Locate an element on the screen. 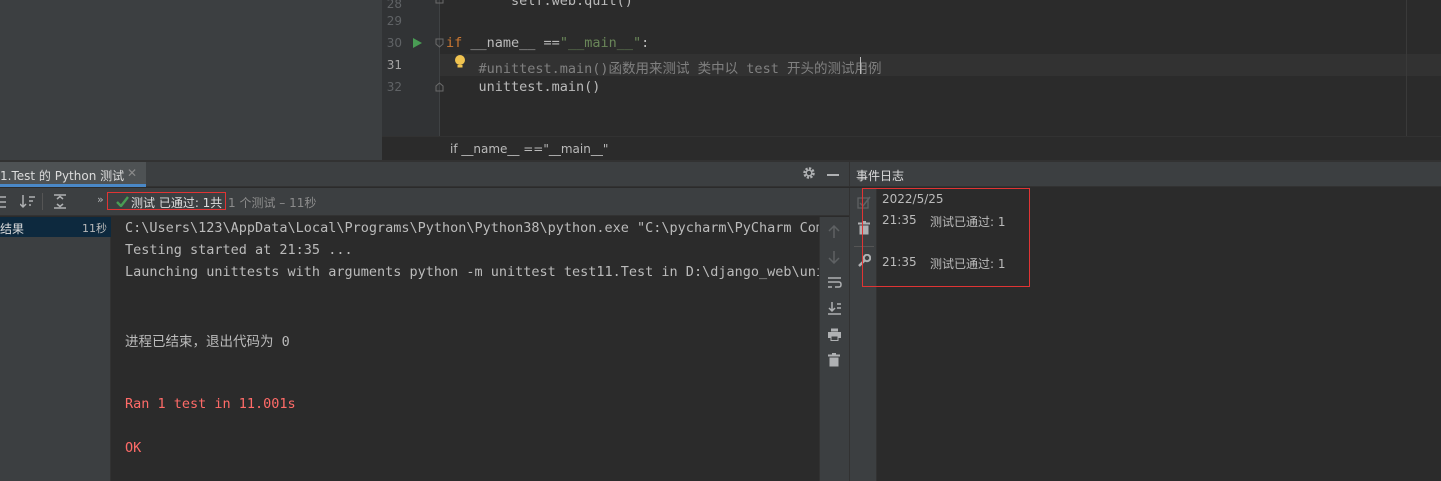 The image size is (1441, 481). console-line: Ran 1 test in 11.001s is located at coordinates (210, 404).